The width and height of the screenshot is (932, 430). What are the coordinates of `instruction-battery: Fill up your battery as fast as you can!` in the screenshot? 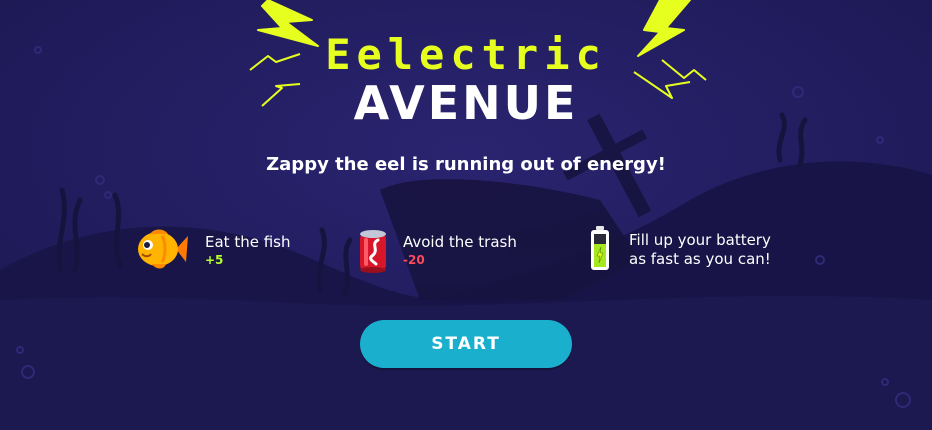 It's located at (700, 250).